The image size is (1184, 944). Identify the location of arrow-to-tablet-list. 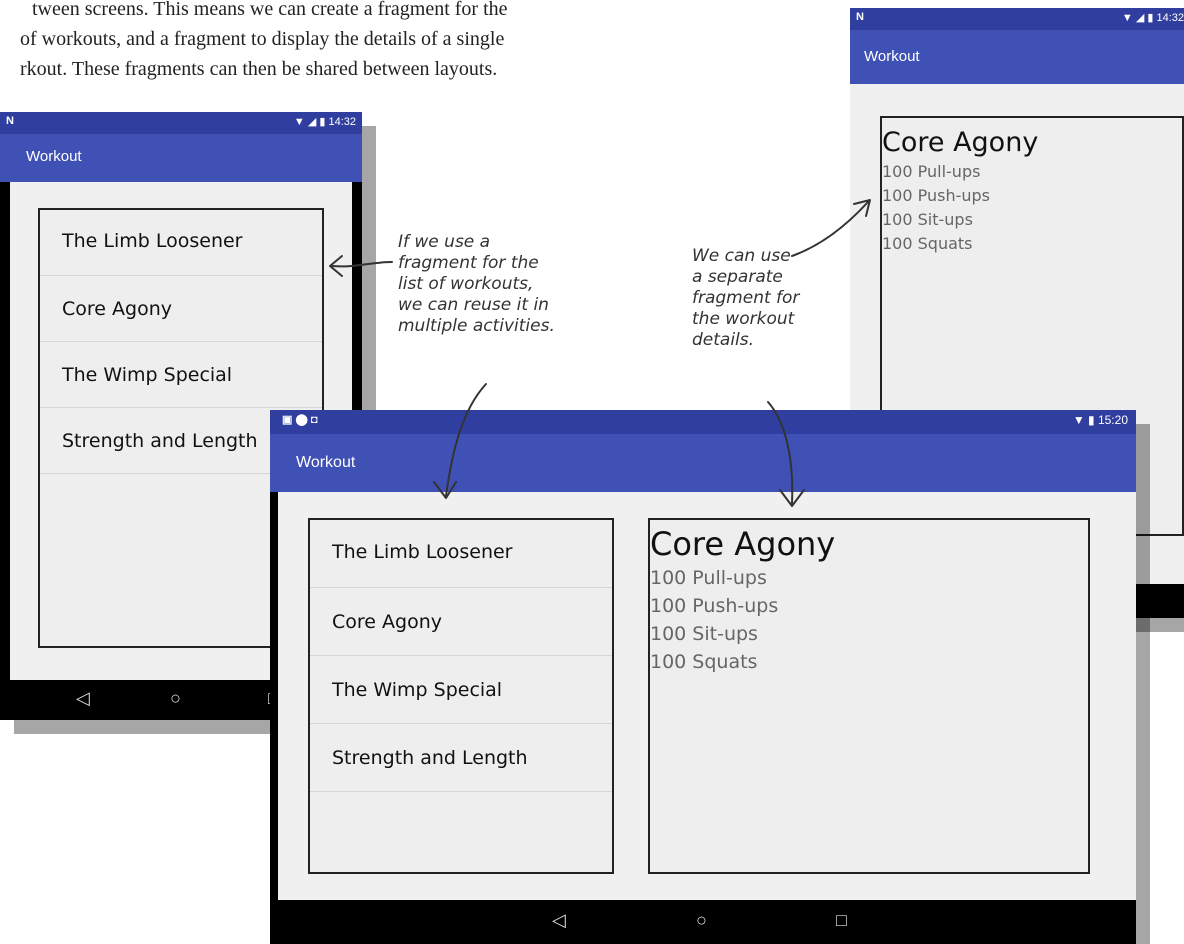
(466, 440).